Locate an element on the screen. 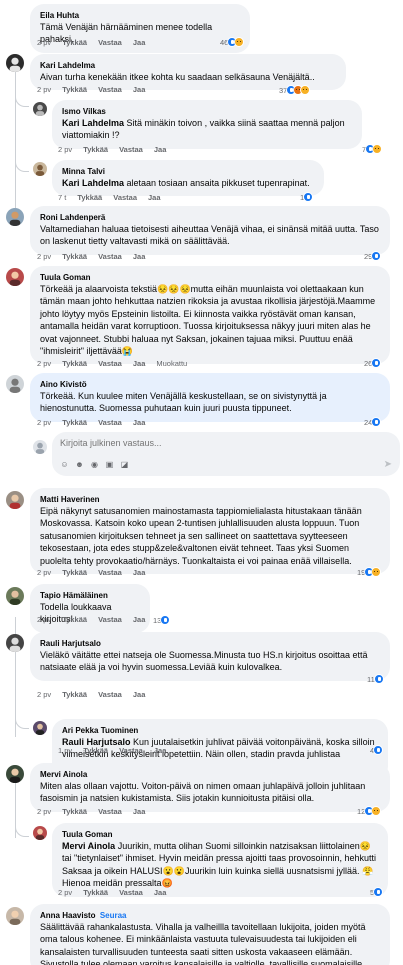 The width and height of the screenshot is (403, 965). comment-time: 1 pv is located at coordinates (65, 750).